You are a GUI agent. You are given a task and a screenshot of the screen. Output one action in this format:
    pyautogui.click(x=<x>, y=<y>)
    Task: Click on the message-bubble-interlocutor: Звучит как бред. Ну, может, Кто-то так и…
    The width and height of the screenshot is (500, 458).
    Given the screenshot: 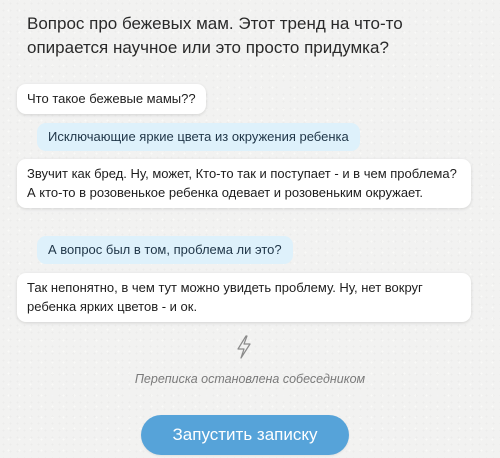 What is the action you would take?
    pyautogui.click(x=244, y=183)
    